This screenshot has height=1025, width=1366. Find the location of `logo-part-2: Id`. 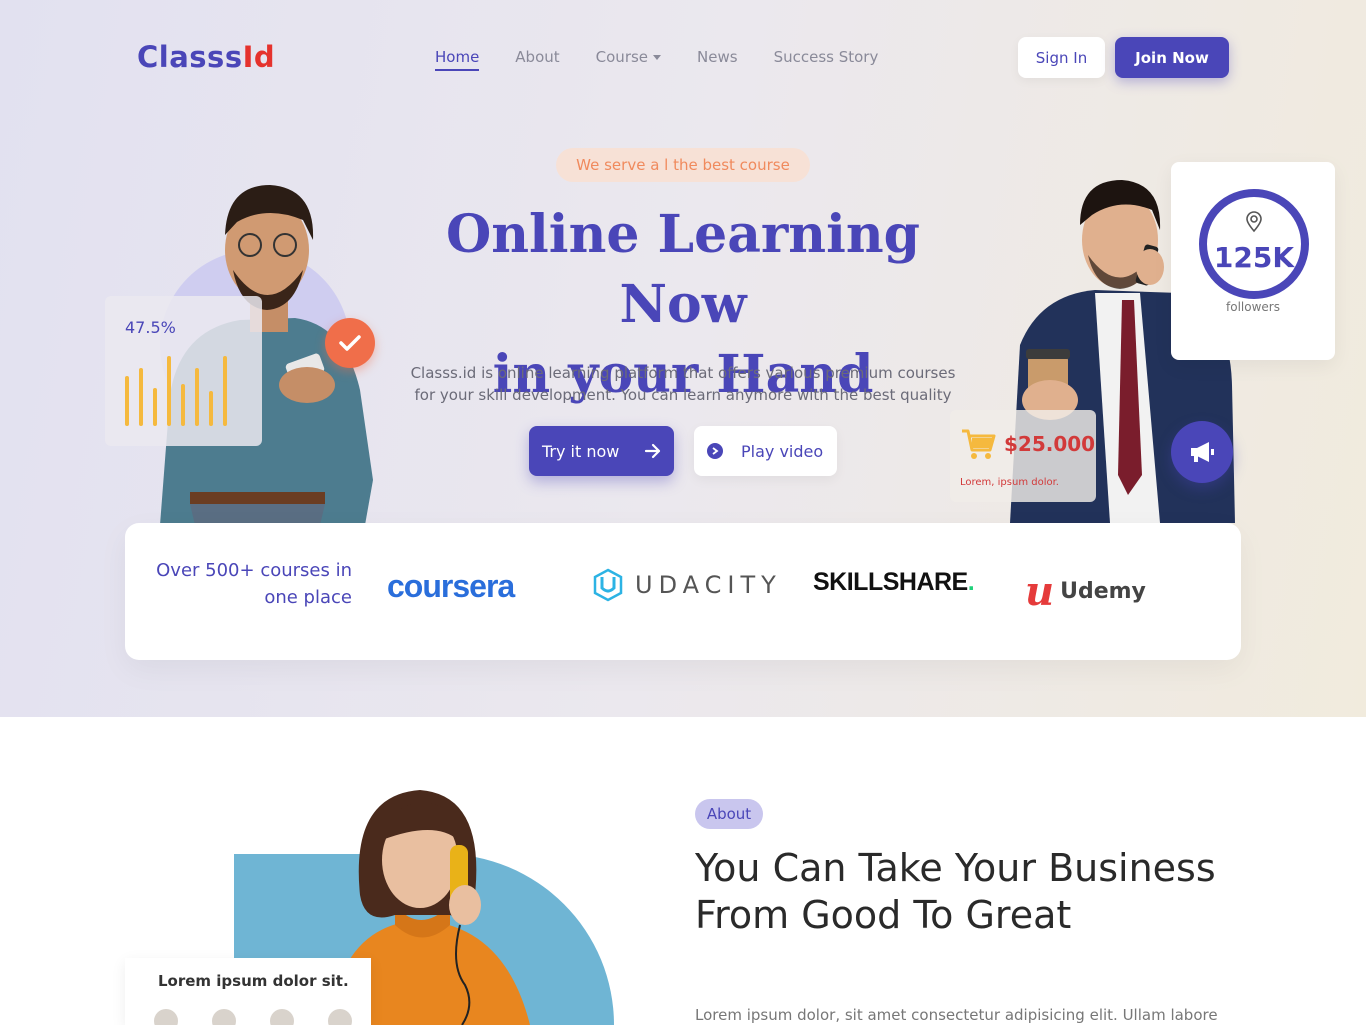

logo-part-2: Id is located at coordinates (259, 57).